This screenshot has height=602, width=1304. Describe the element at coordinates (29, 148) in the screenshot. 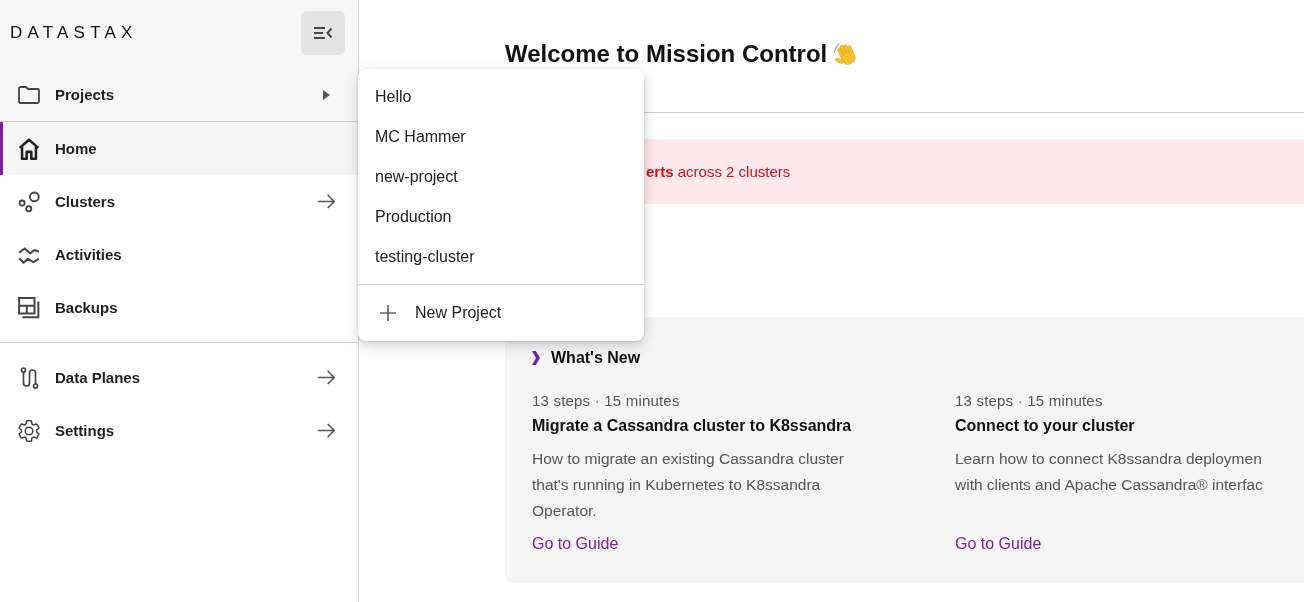

I see `home-icon` at that location.